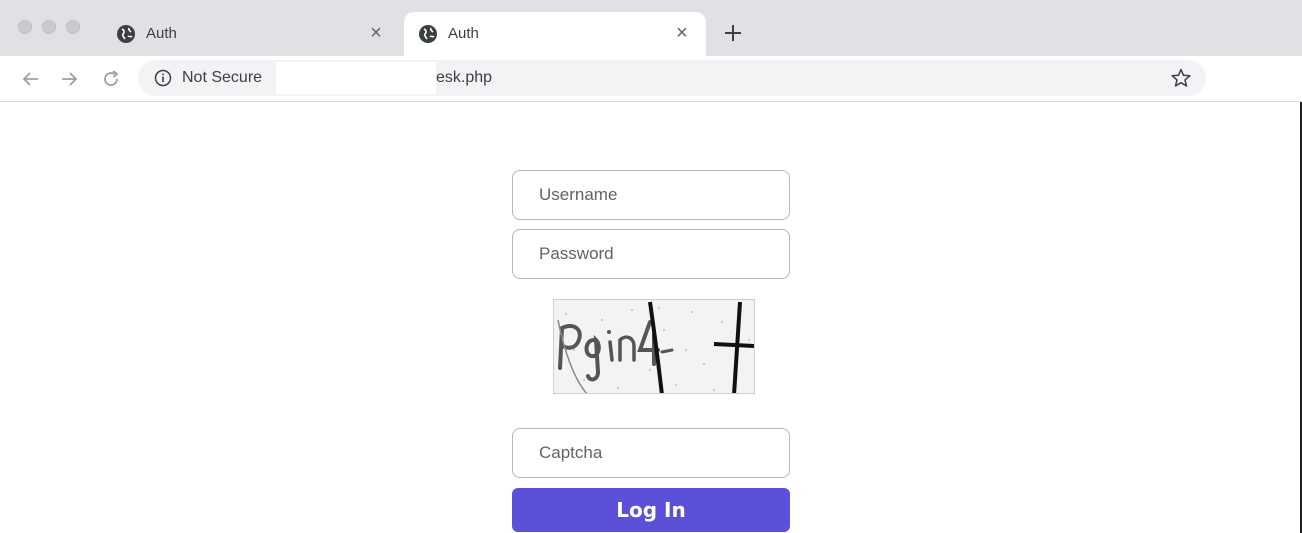 The width and height of the screenshot is (1302, 533). I want to click on captcha-field-box, so click(651, 453).